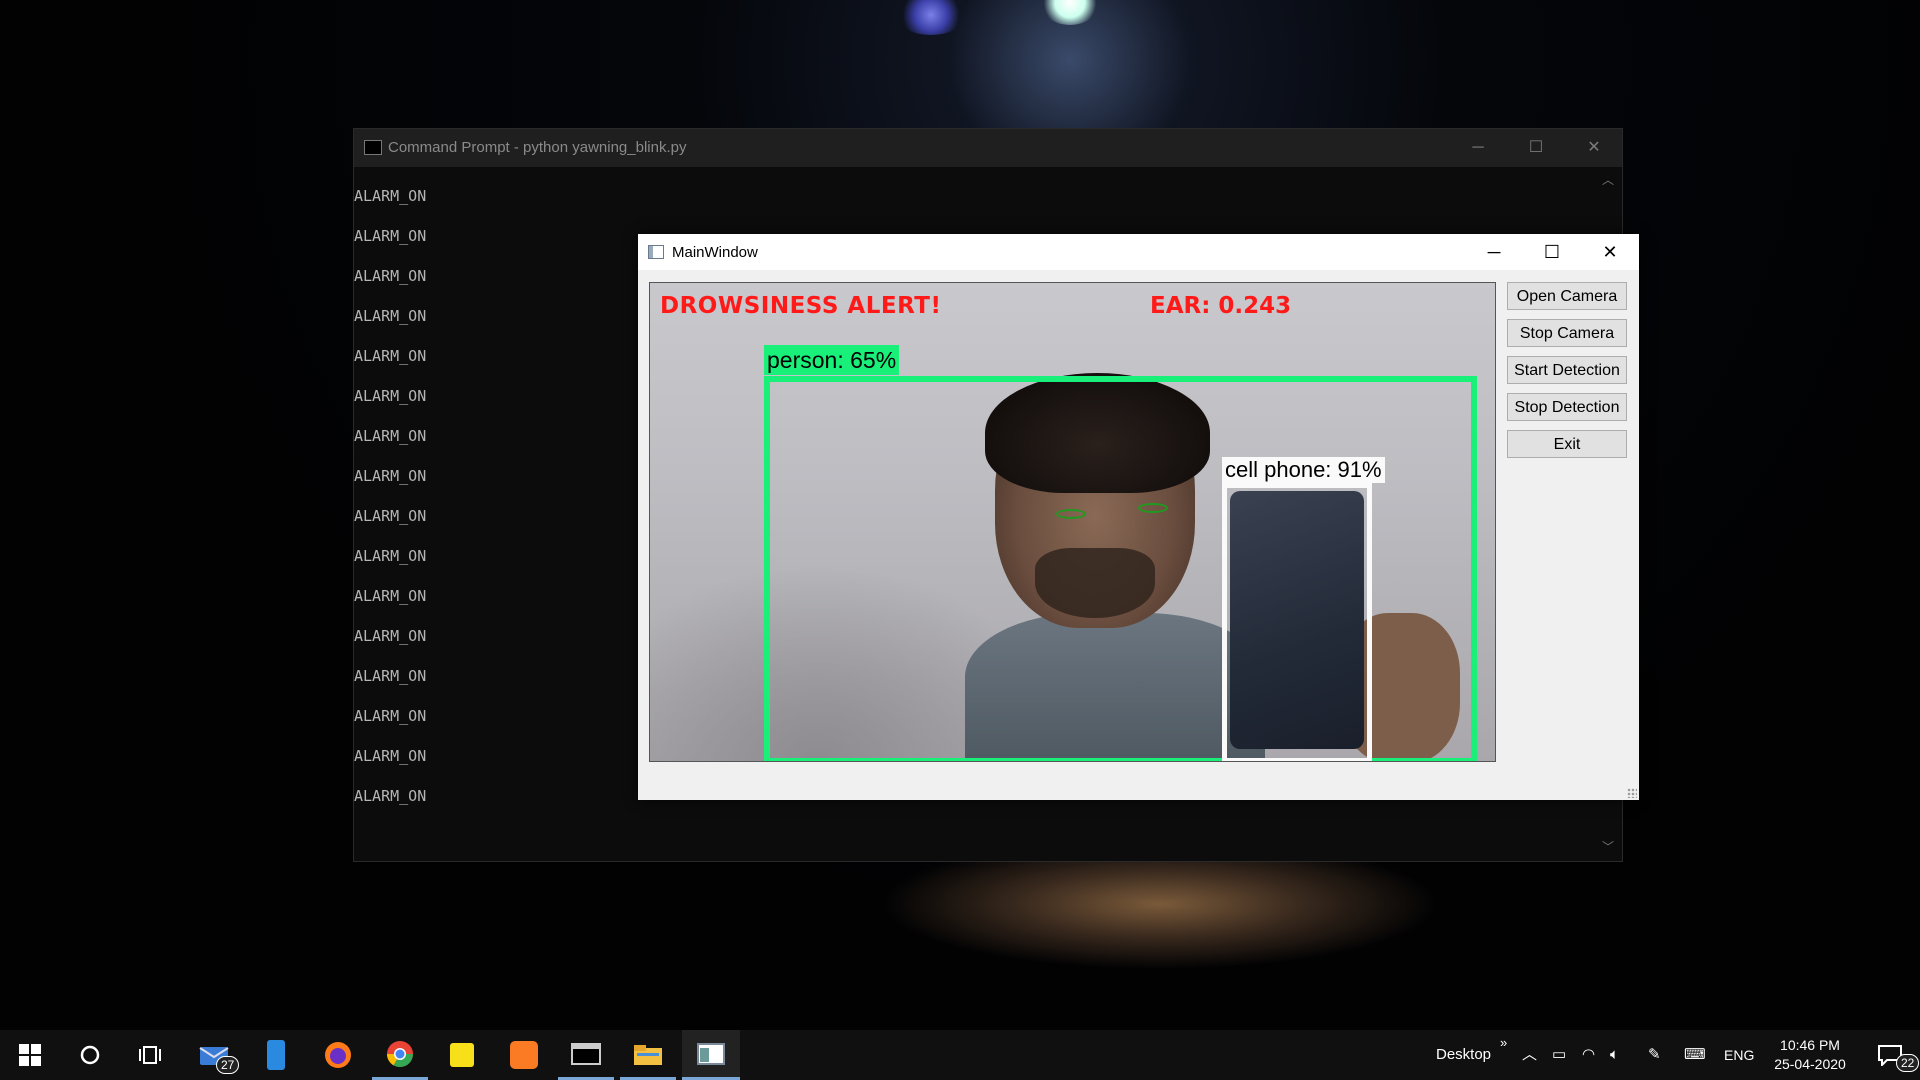 Image resolution: width=1920 pixels, height=1080 pixels. I want to click on clock-date: 25-04-2020, so click(1810, 1064).